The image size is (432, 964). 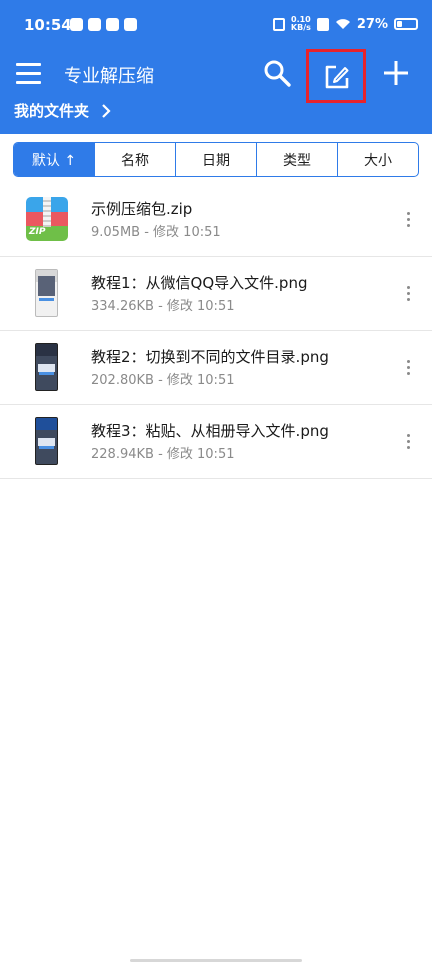 I want to click on search-icon, so click(x=277, y=73).